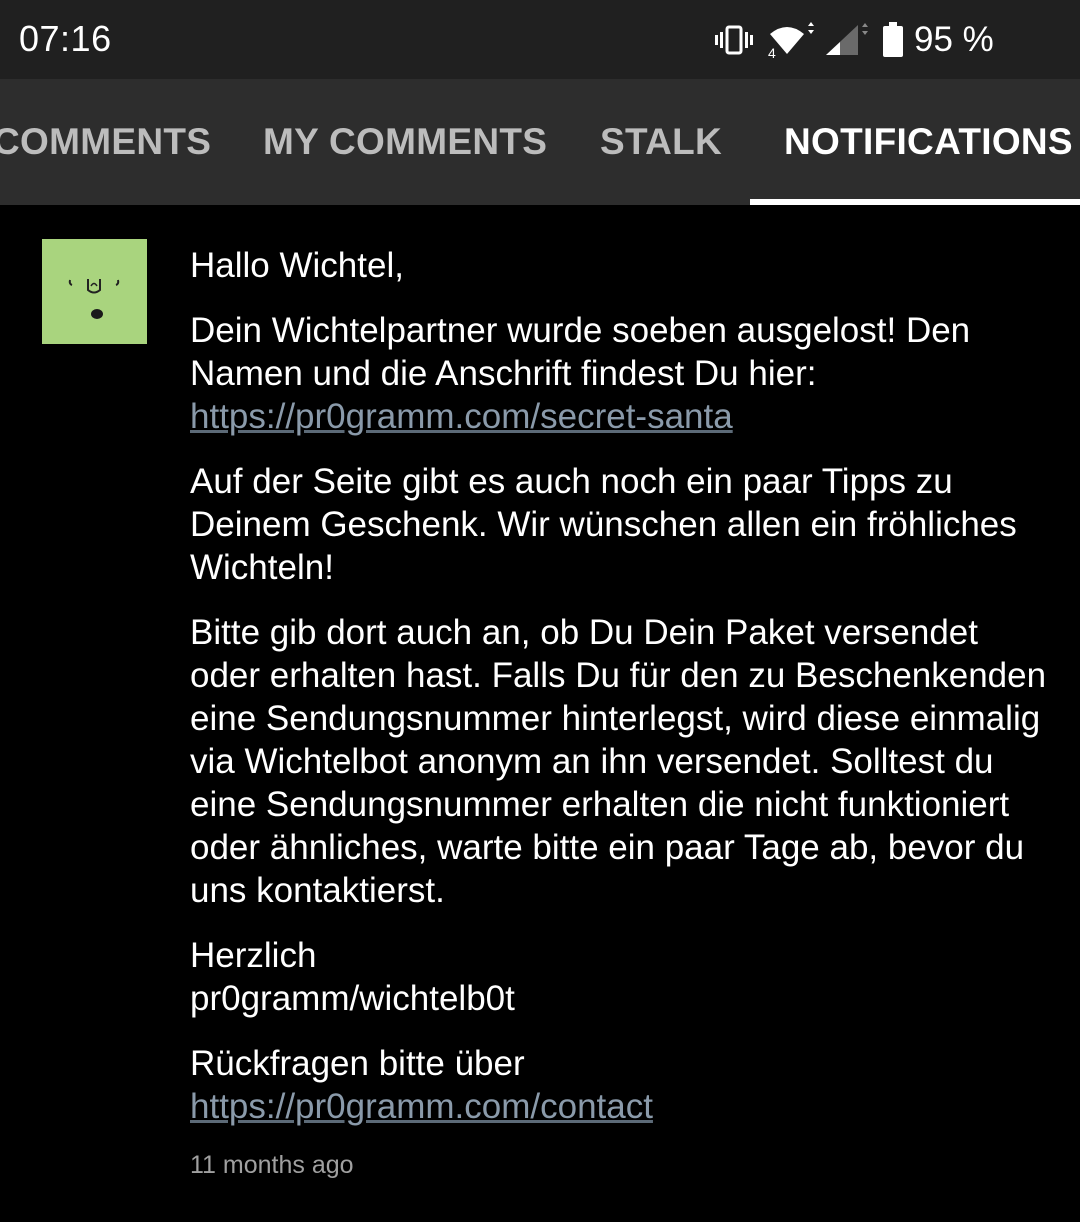 This screenshot has width=1080, height=1222. I want to click on status-bar: 07:16 4 95 %, so click(540, 39).